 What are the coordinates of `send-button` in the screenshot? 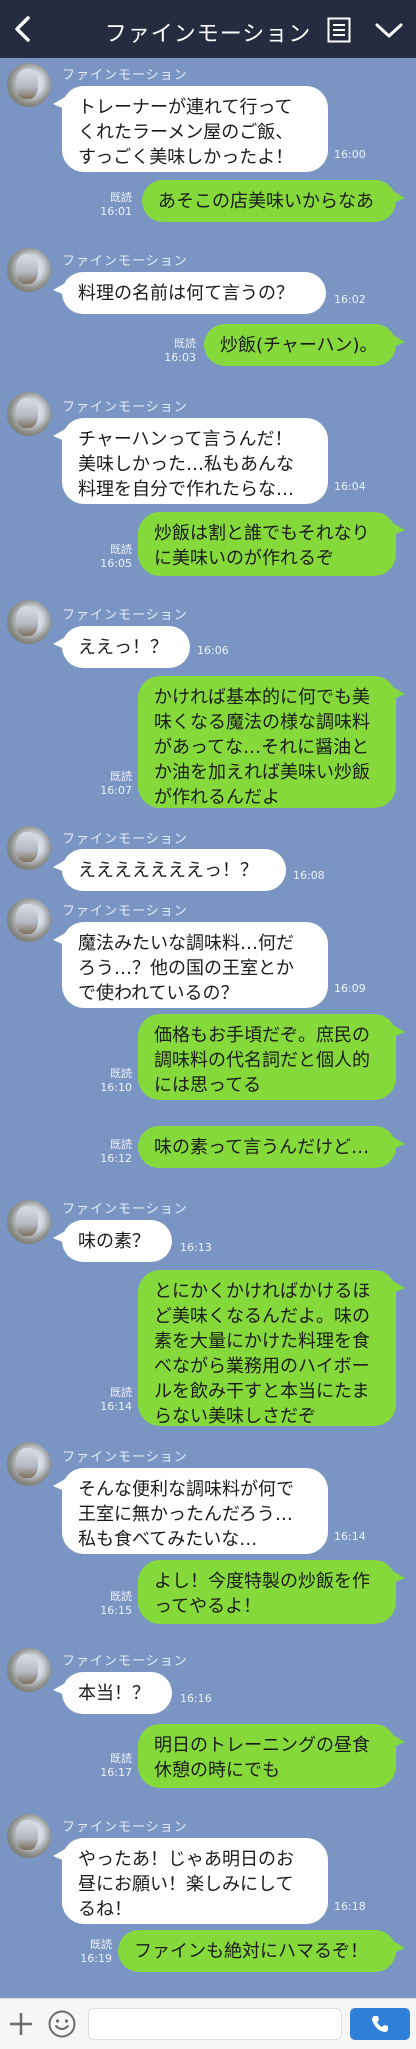 It's located at (380, 2024).